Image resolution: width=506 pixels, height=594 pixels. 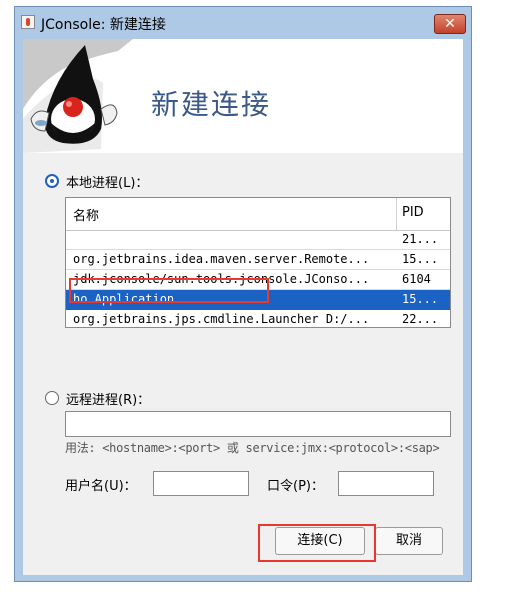 I want to click on local-process-radio, so click(x=52, y=181).